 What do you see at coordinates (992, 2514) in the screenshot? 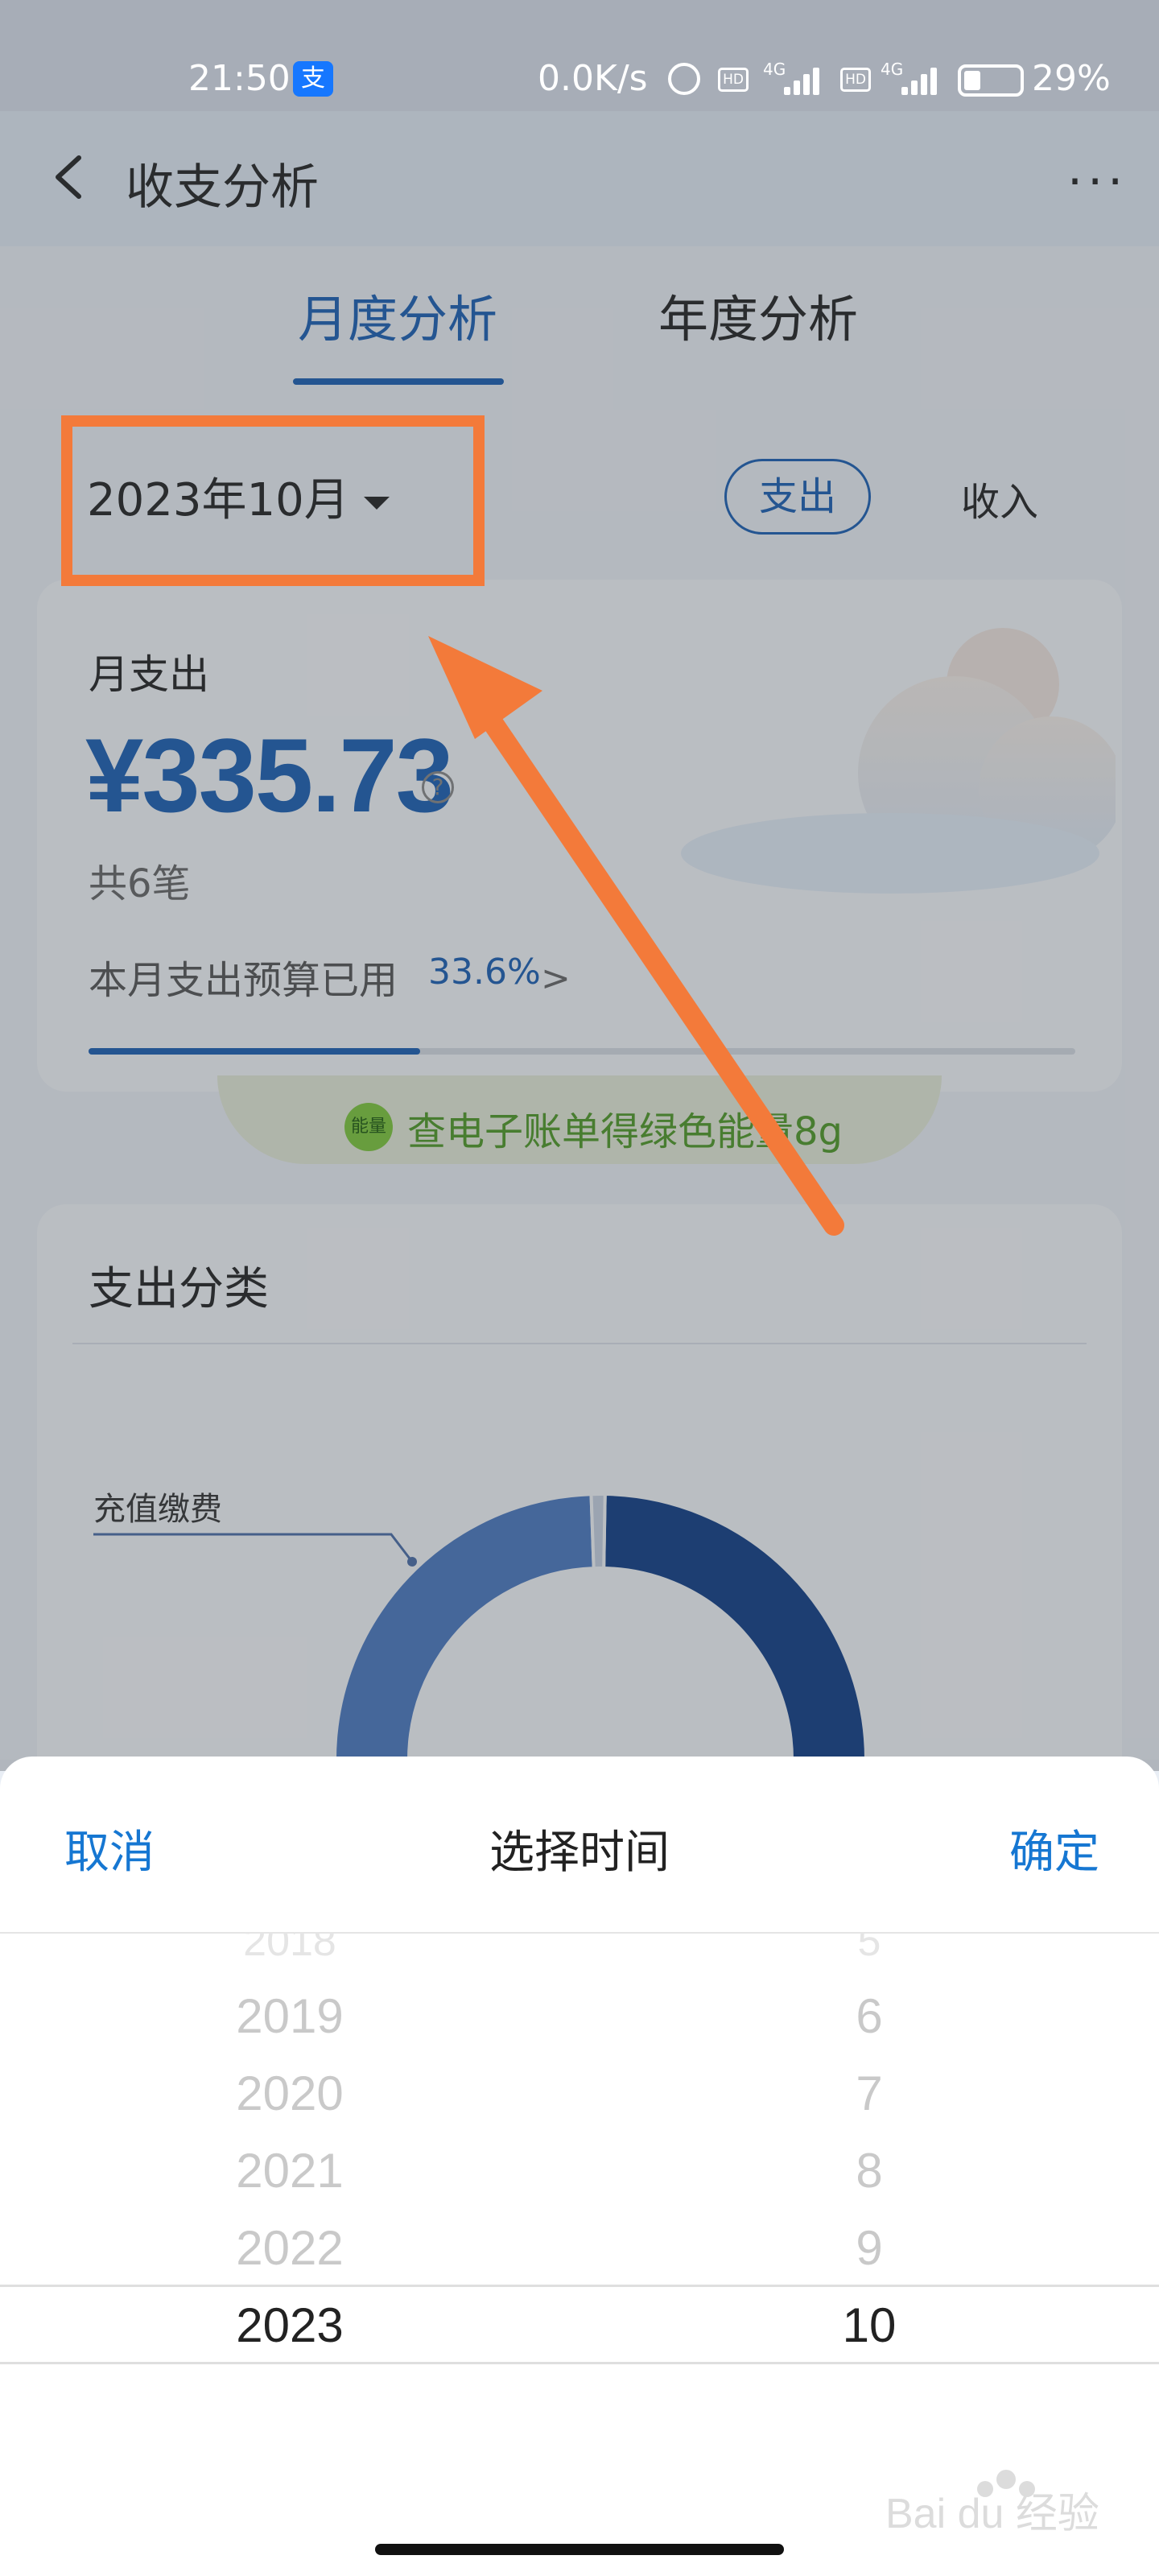
I see `svg-text: Bai du 经验` at bounding box center [992, 2514].